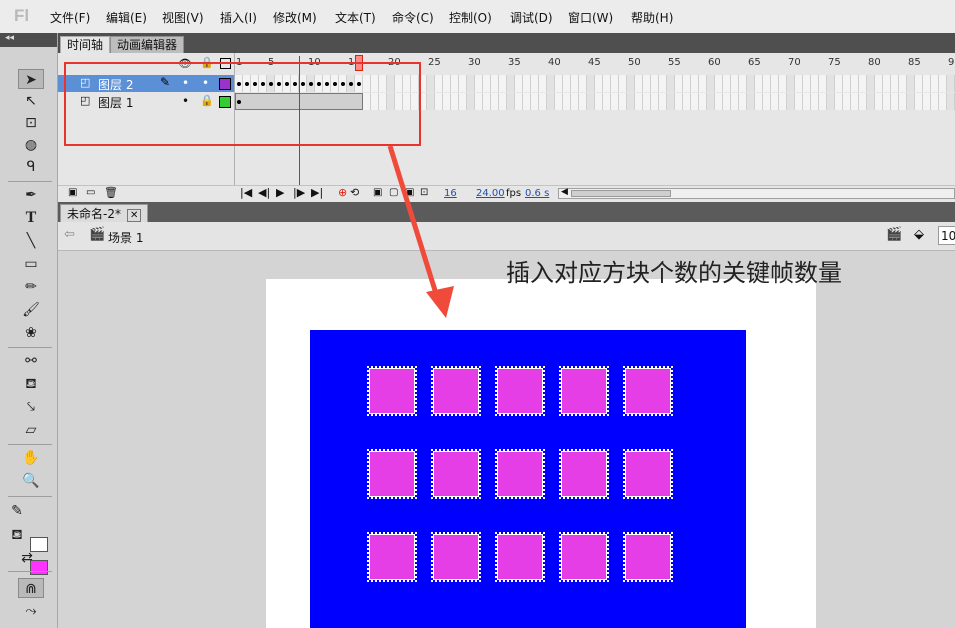 This screenshot has width=955, height=628. I want to click on scrollbar-thumb, so click(621, 193).